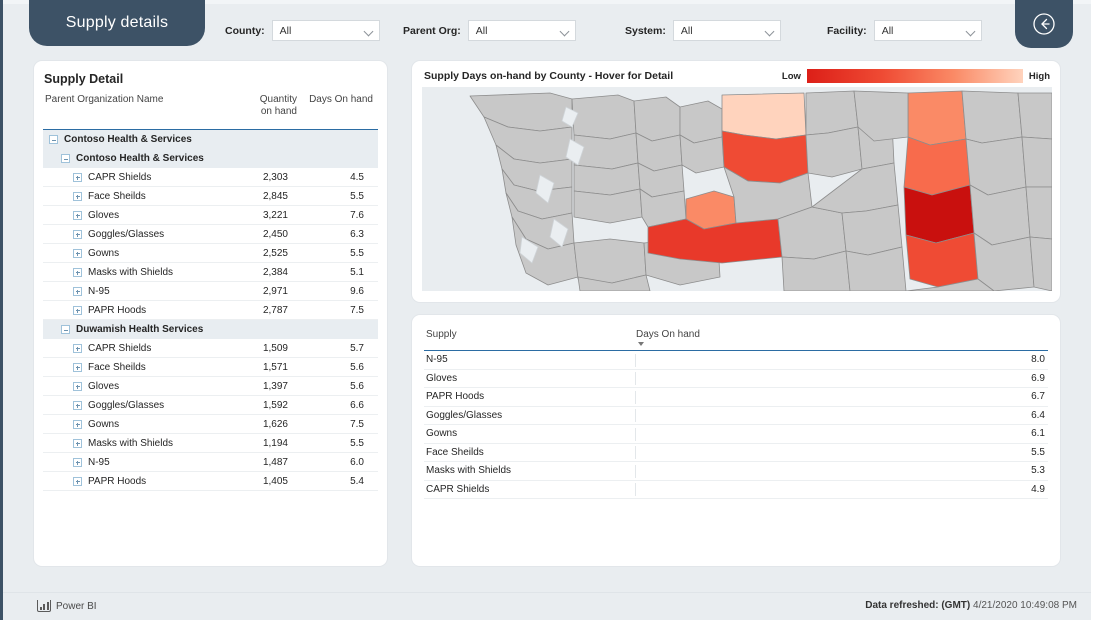 The image size is (1094, 620). Describe the element at coordinates (210, 481) in the screenshot. I see `table-row: PAPR Hoods 1,405 5.4` at that location.